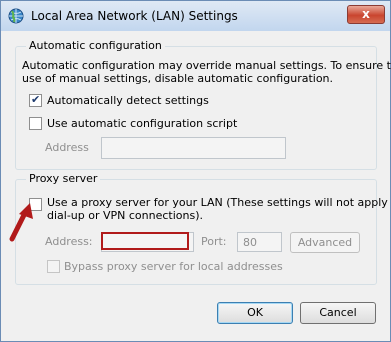  What do you see at coordinates (366, 14) in the screenshot?
I see `close-button: x` at bounding box center [366, 14].